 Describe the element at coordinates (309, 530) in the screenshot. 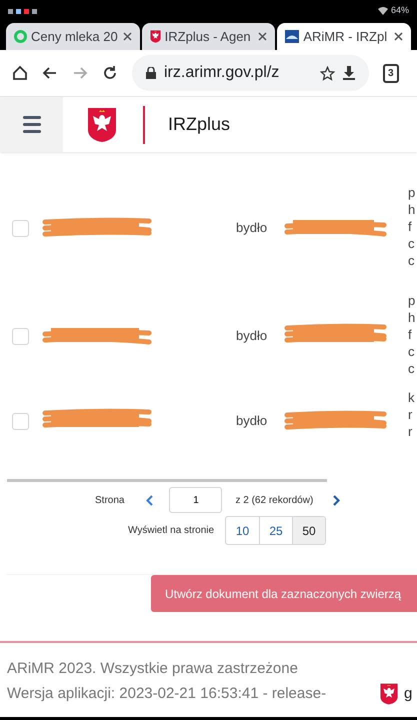

I see `page-size-option: 50` at that location.